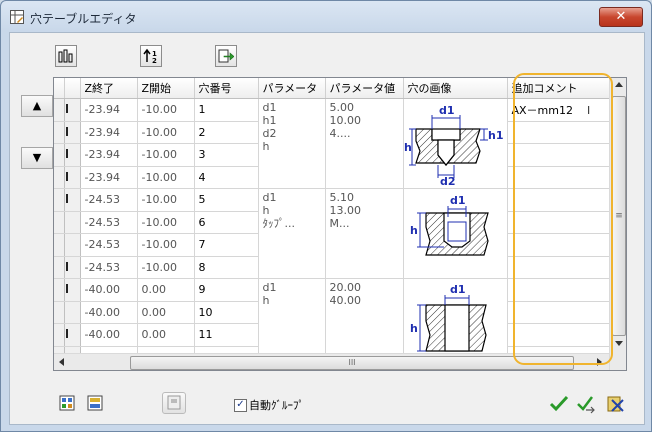 This screenshot has width=652, height=432. I want to click on scroll-up-arrow, so click(619, 84).